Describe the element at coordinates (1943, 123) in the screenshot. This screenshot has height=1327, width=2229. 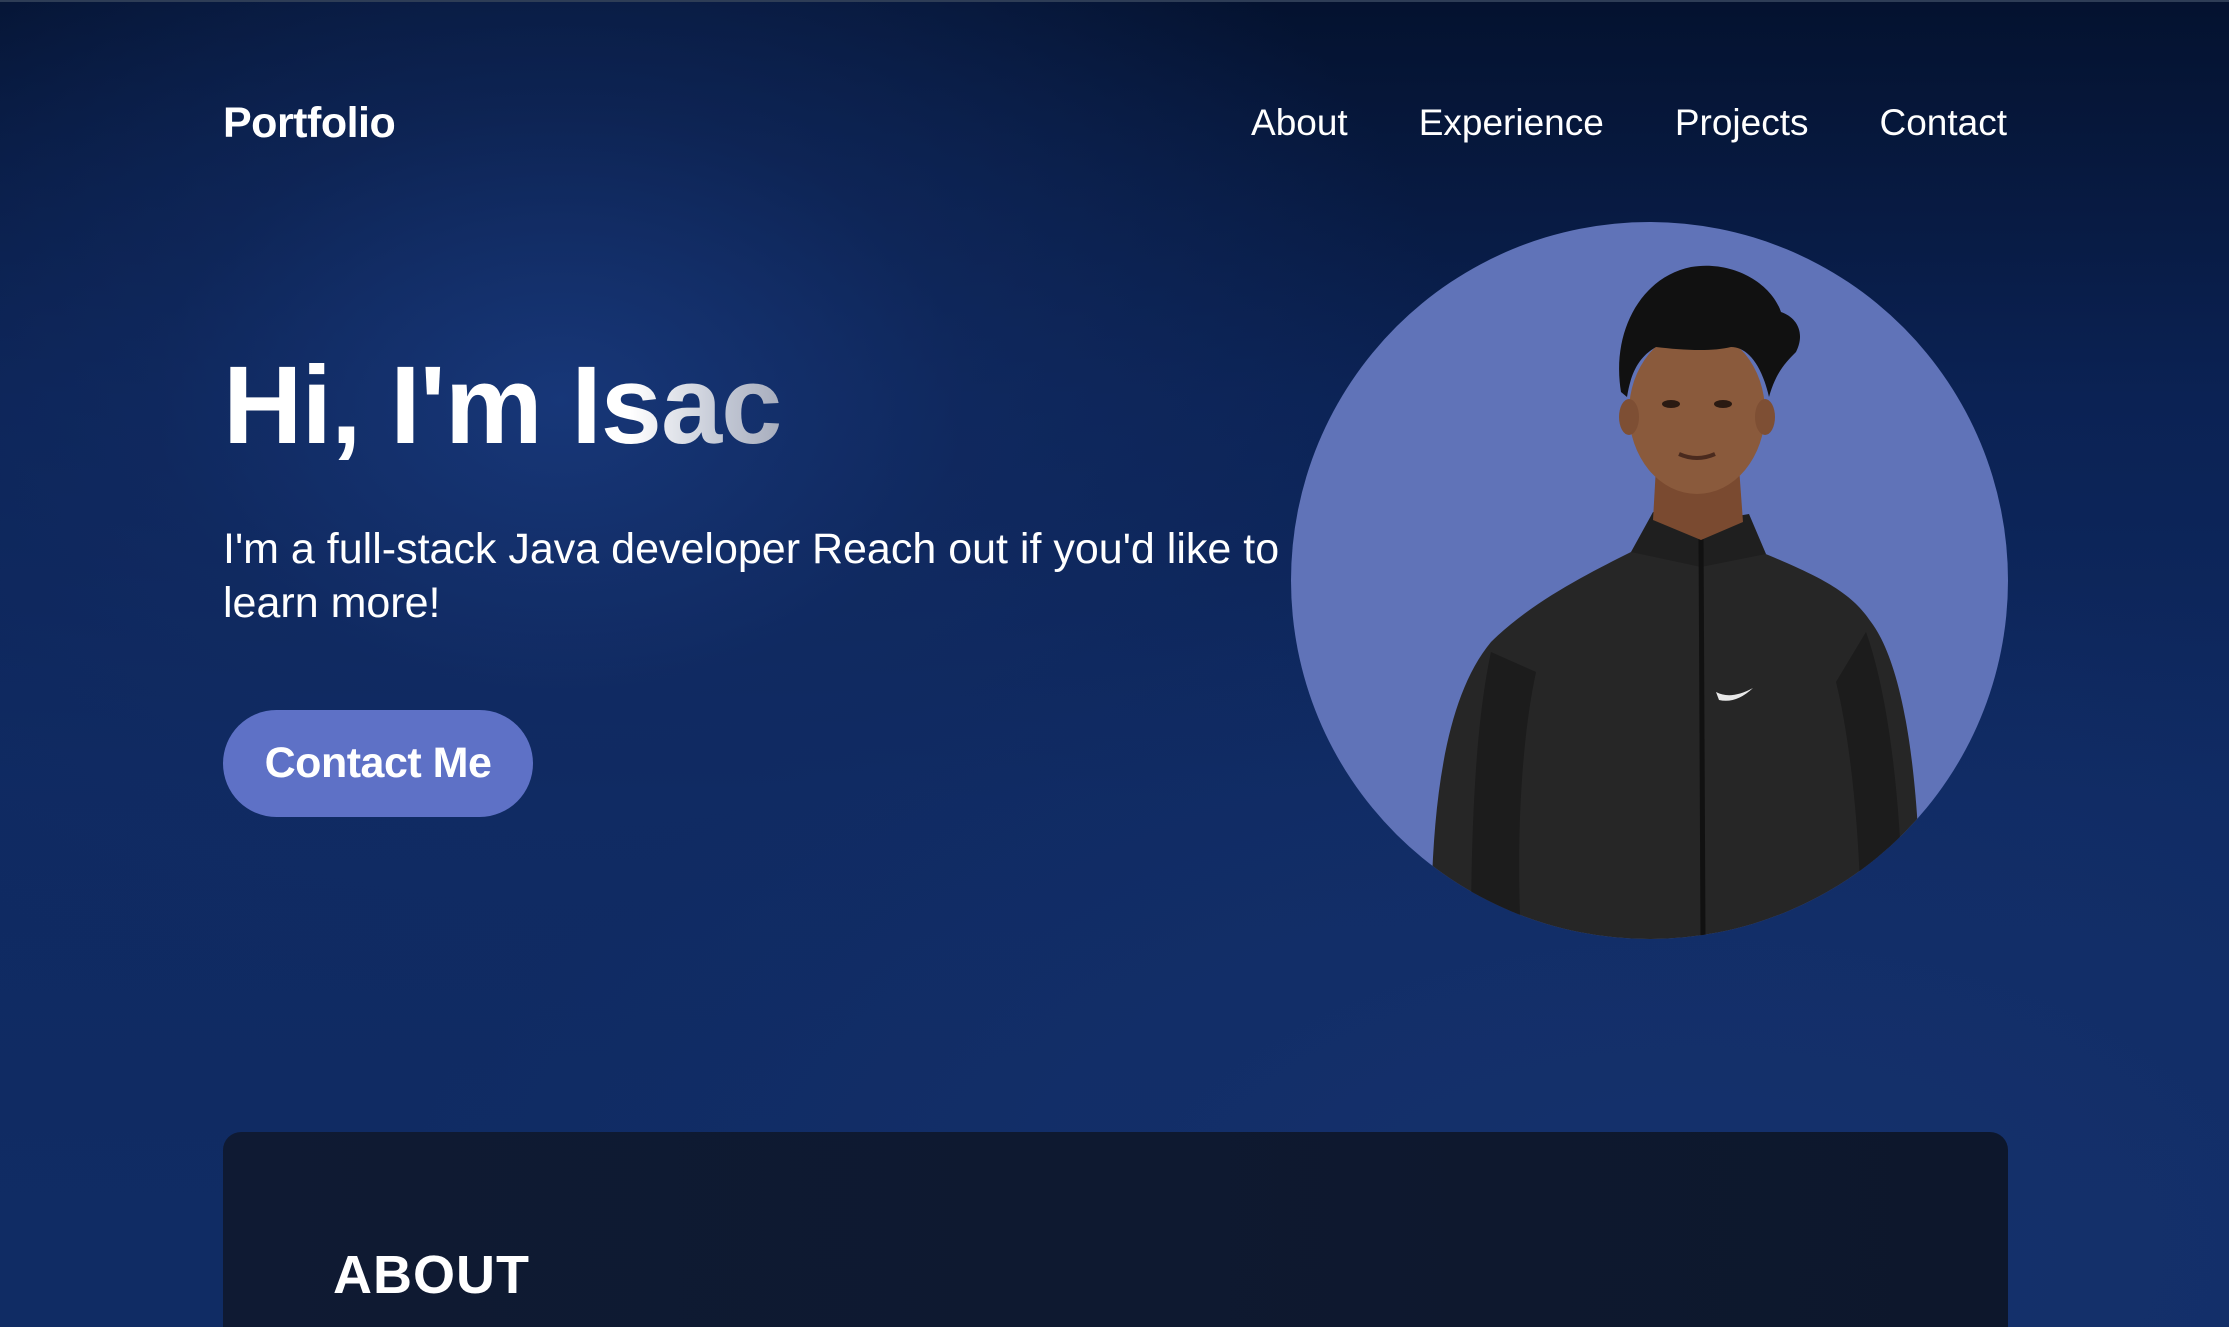
I see `nav-link-contact: Contact` at that location.